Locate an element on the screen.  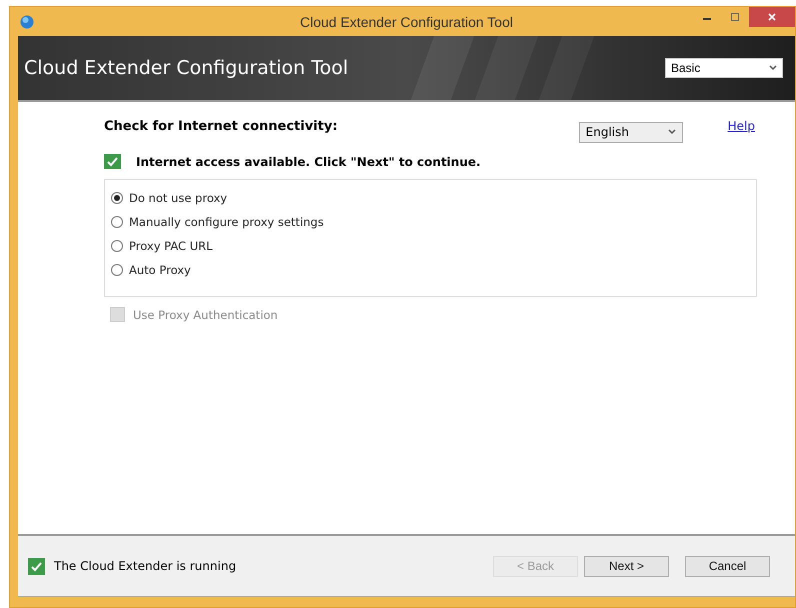
wizard-button: Cancel is located at coordinates (727, 566).